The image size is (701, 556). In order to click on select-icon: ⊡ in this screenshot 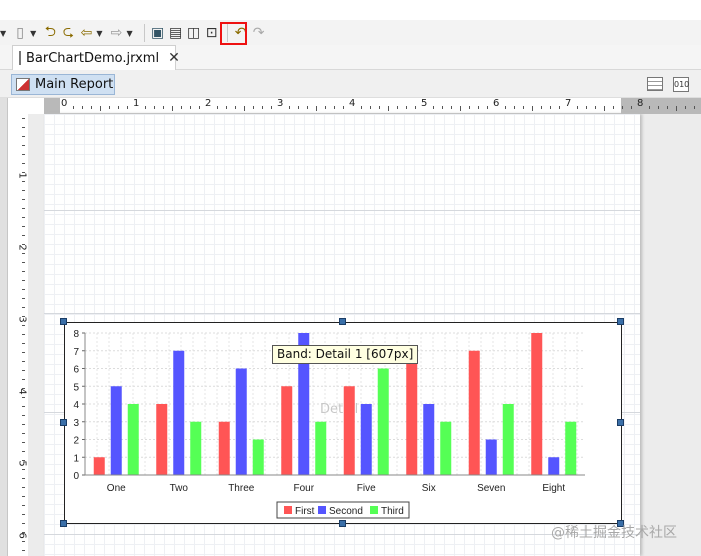, I will do `click(212, 33)`.